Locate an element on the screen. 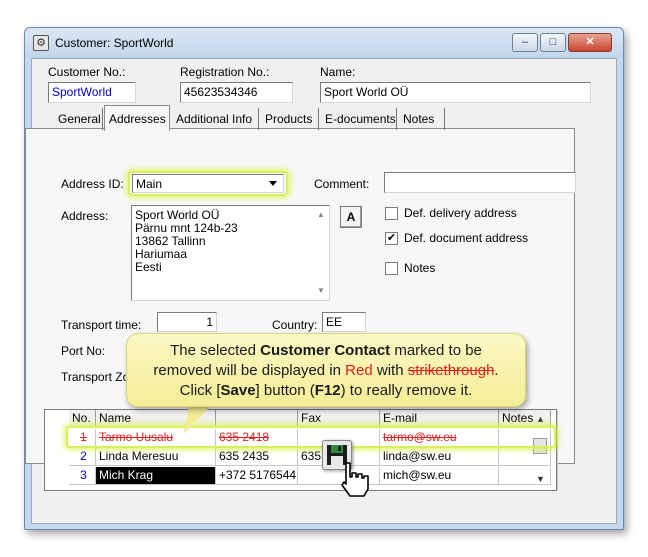 The width and height of the screenshot is (648, 557). grid-scroll-up-icon: ▲ is located at coordinates (540, 419).